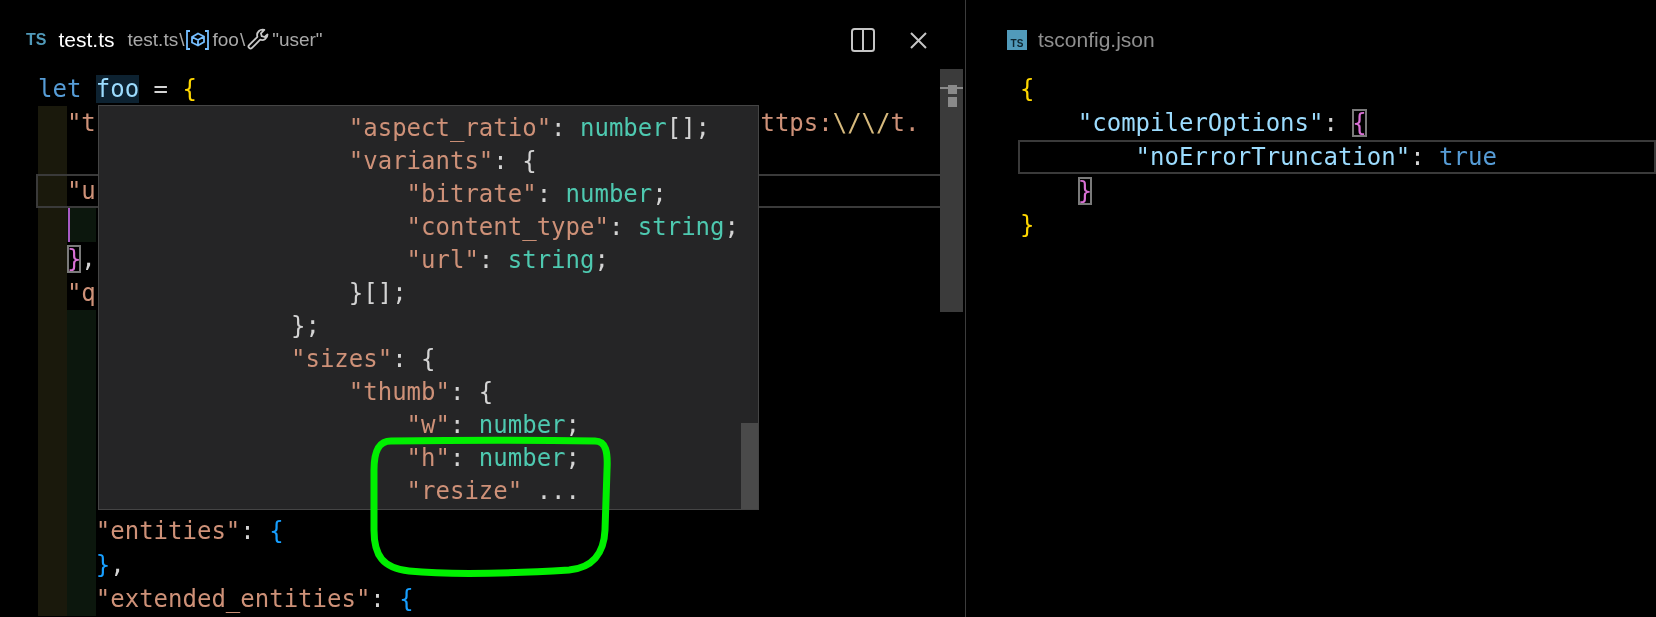  I want to click on bracket-guide, so click(68, 225).